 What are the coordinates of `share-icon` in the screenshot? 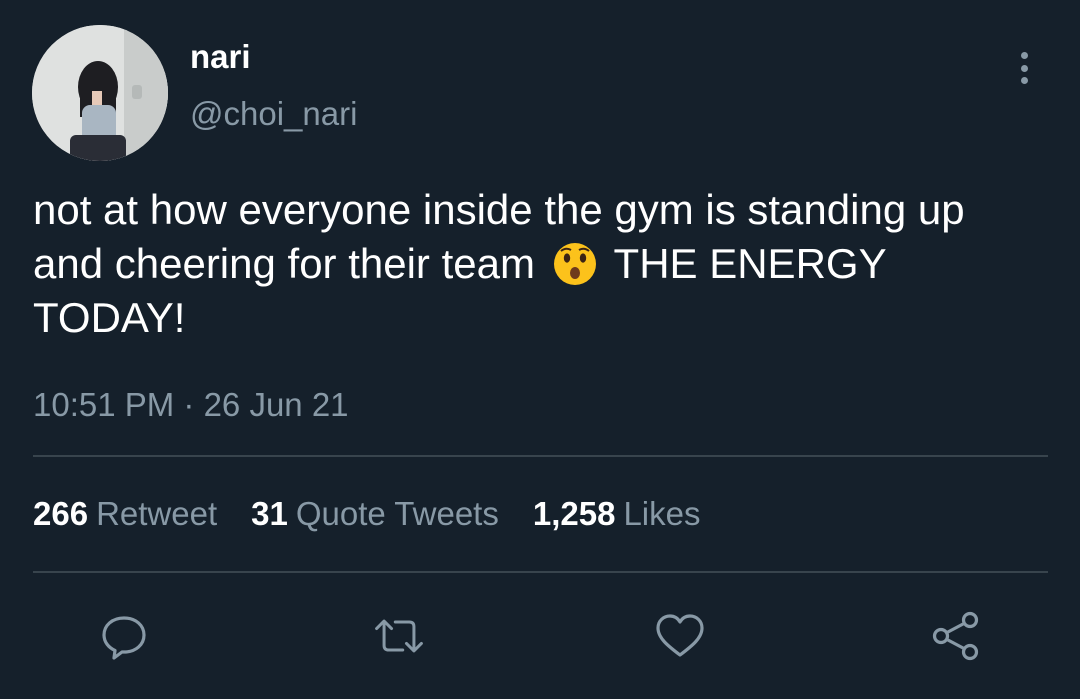 It's located at (955, 636).